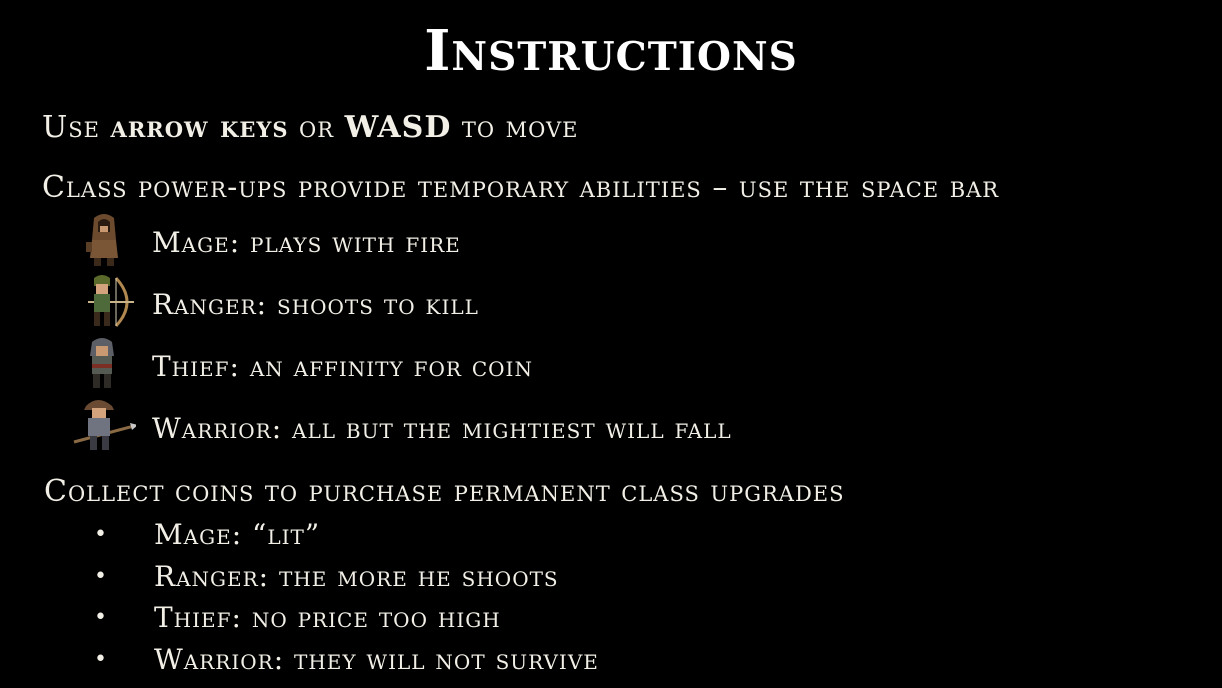 Image resolution: width=1222 pixels, height=688 pixels. What do you see at coordinates (111, 301) in the screenshot?
I see `ranger-sprite-icon` at bounding box center [111, 301].